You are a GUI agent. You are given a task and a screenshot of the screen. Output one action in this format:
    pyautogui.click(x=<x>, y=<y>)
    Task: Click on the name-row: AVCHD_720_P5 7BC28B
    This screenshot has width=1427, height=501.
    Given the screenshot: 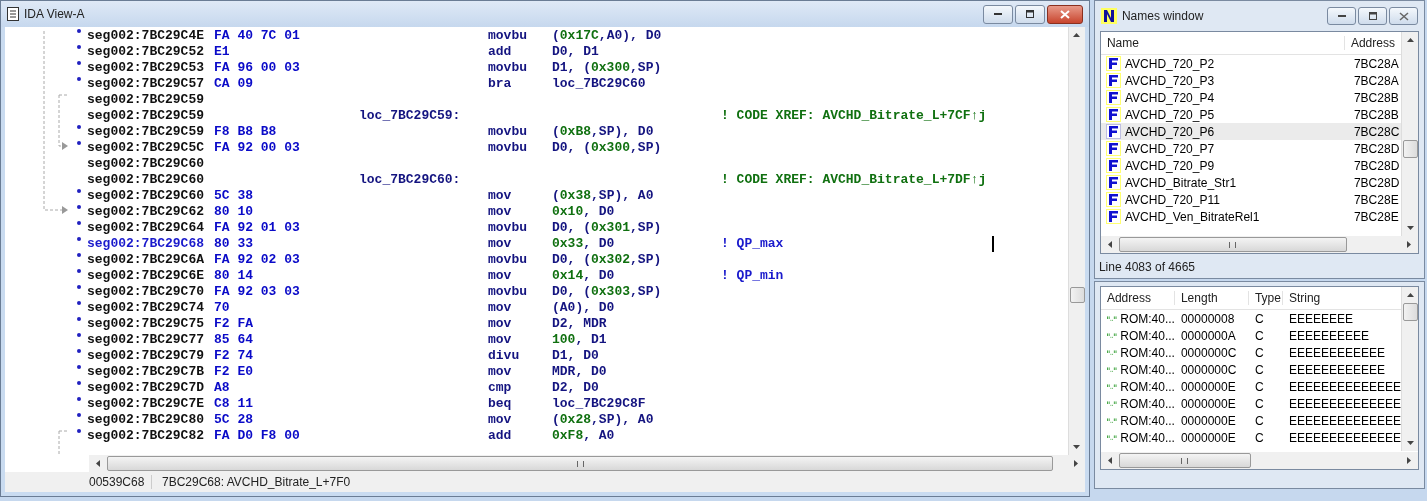 What is the action you would take?
    pyautogui.click(x=1250, y=114)
    